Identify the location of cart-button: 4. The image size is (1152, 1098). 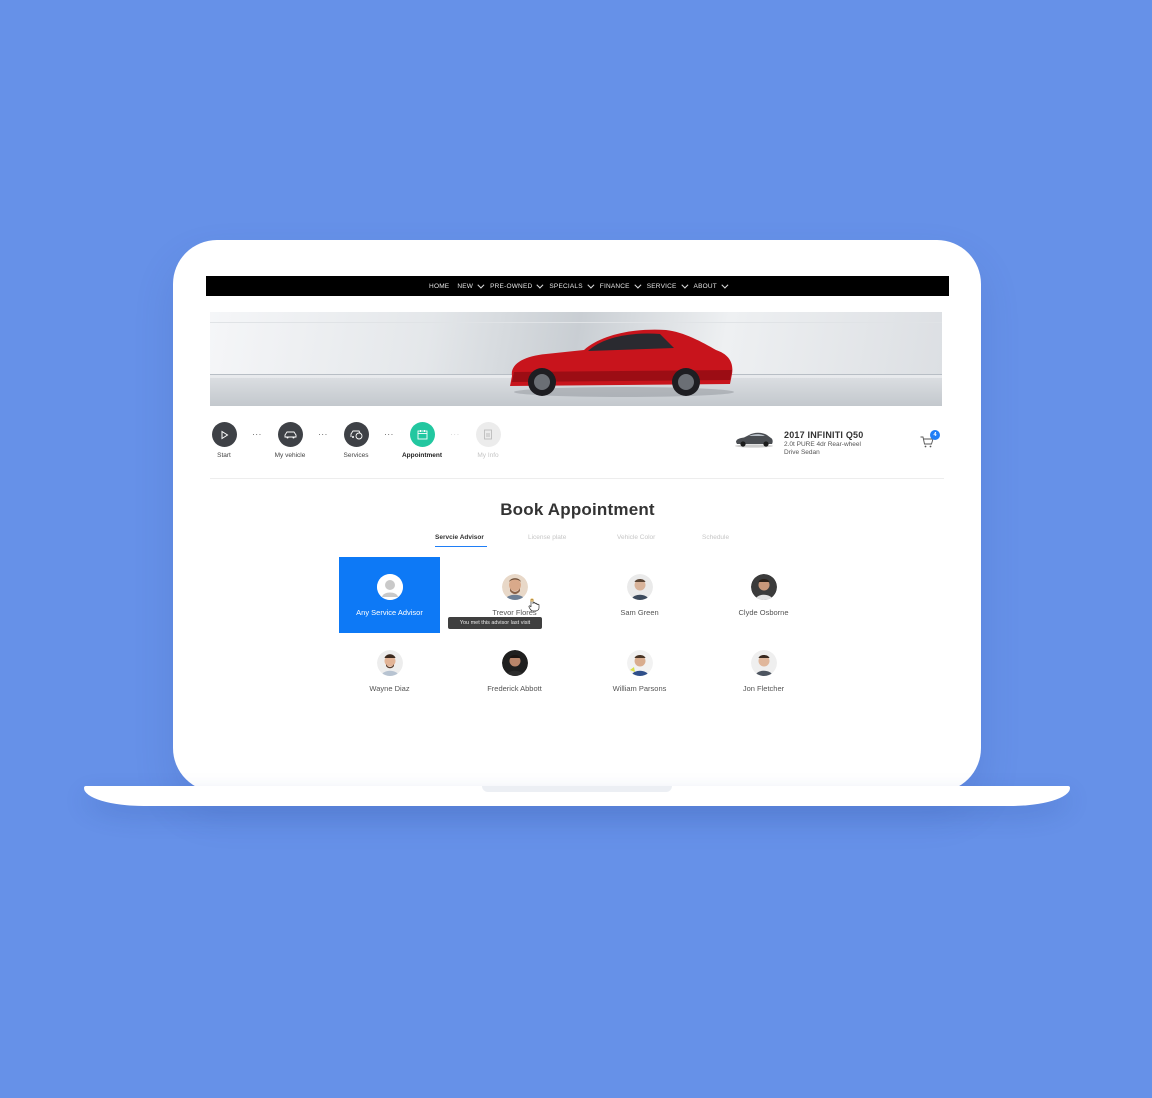
(930, 439).